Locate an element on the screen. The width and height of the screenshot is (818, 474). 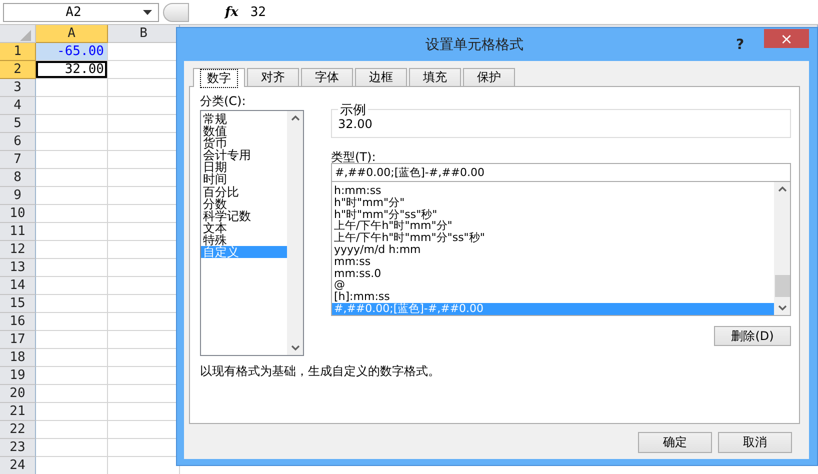
tab: 边框 is located at coordinates (381, 77).